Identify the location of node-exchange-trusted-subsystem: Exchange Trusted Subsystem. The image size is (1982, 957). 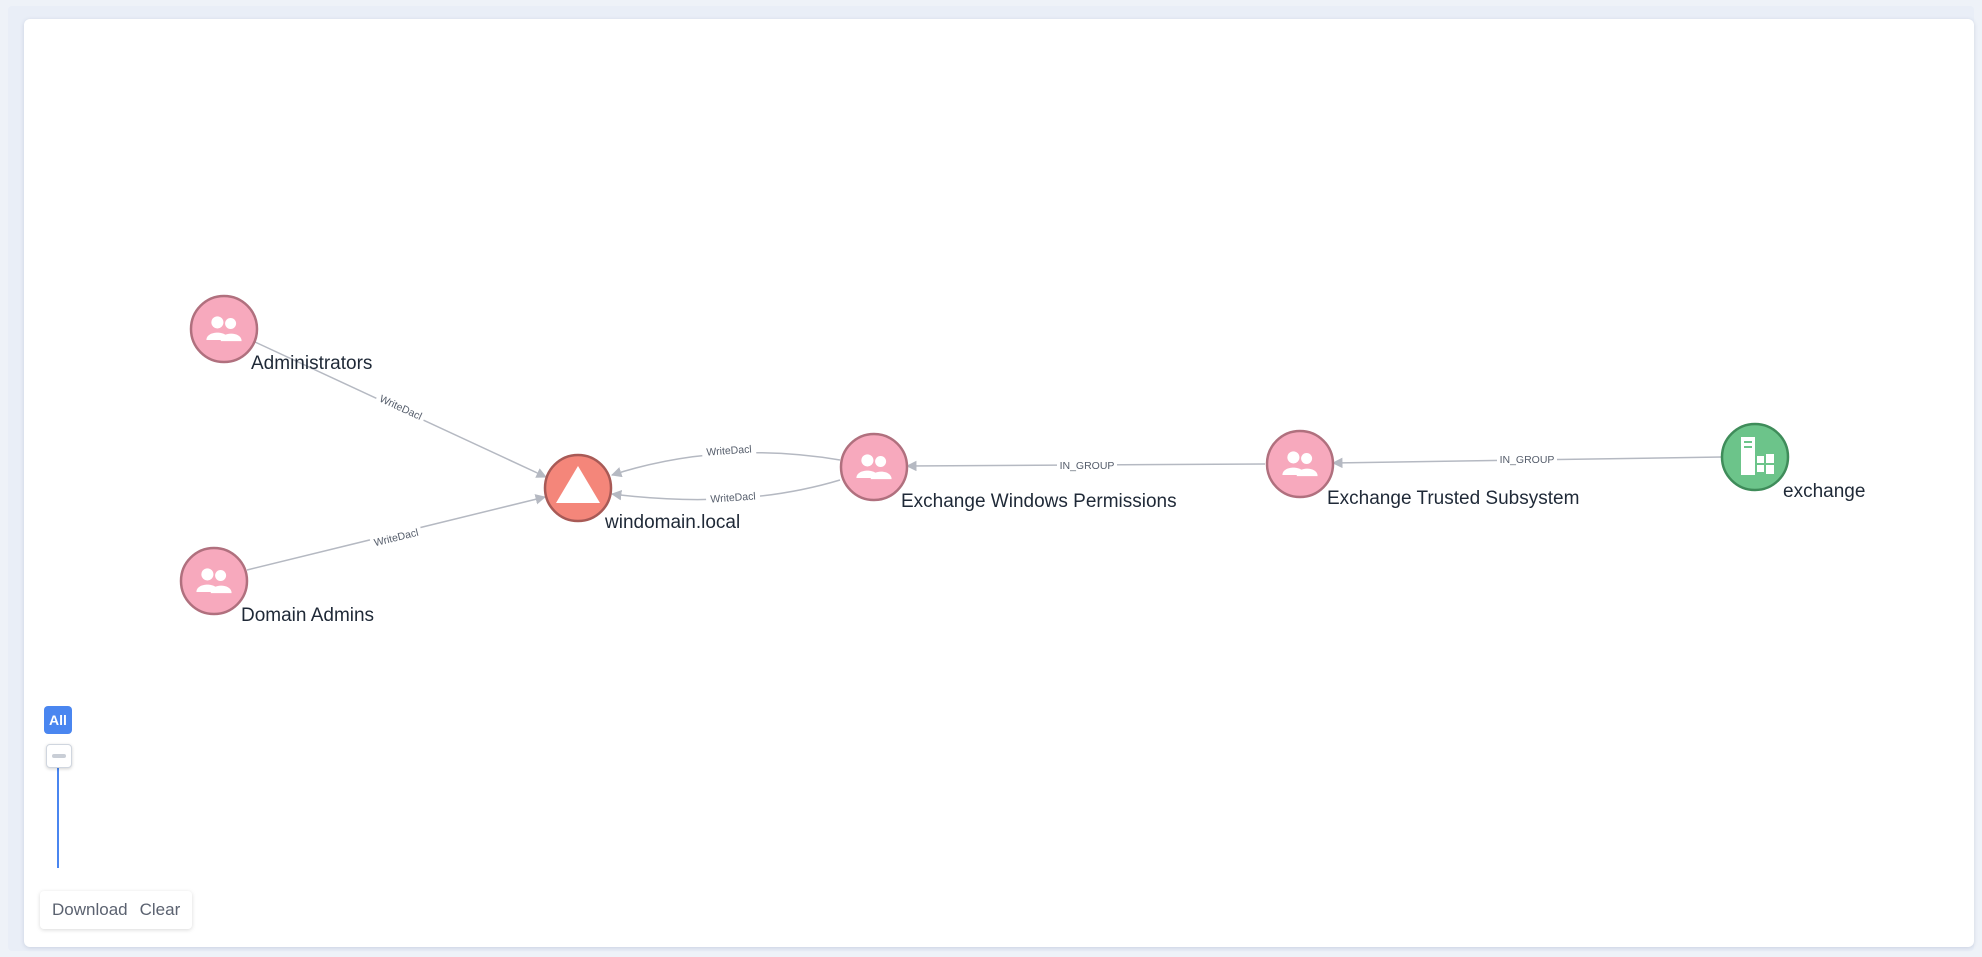
(1422, 469).